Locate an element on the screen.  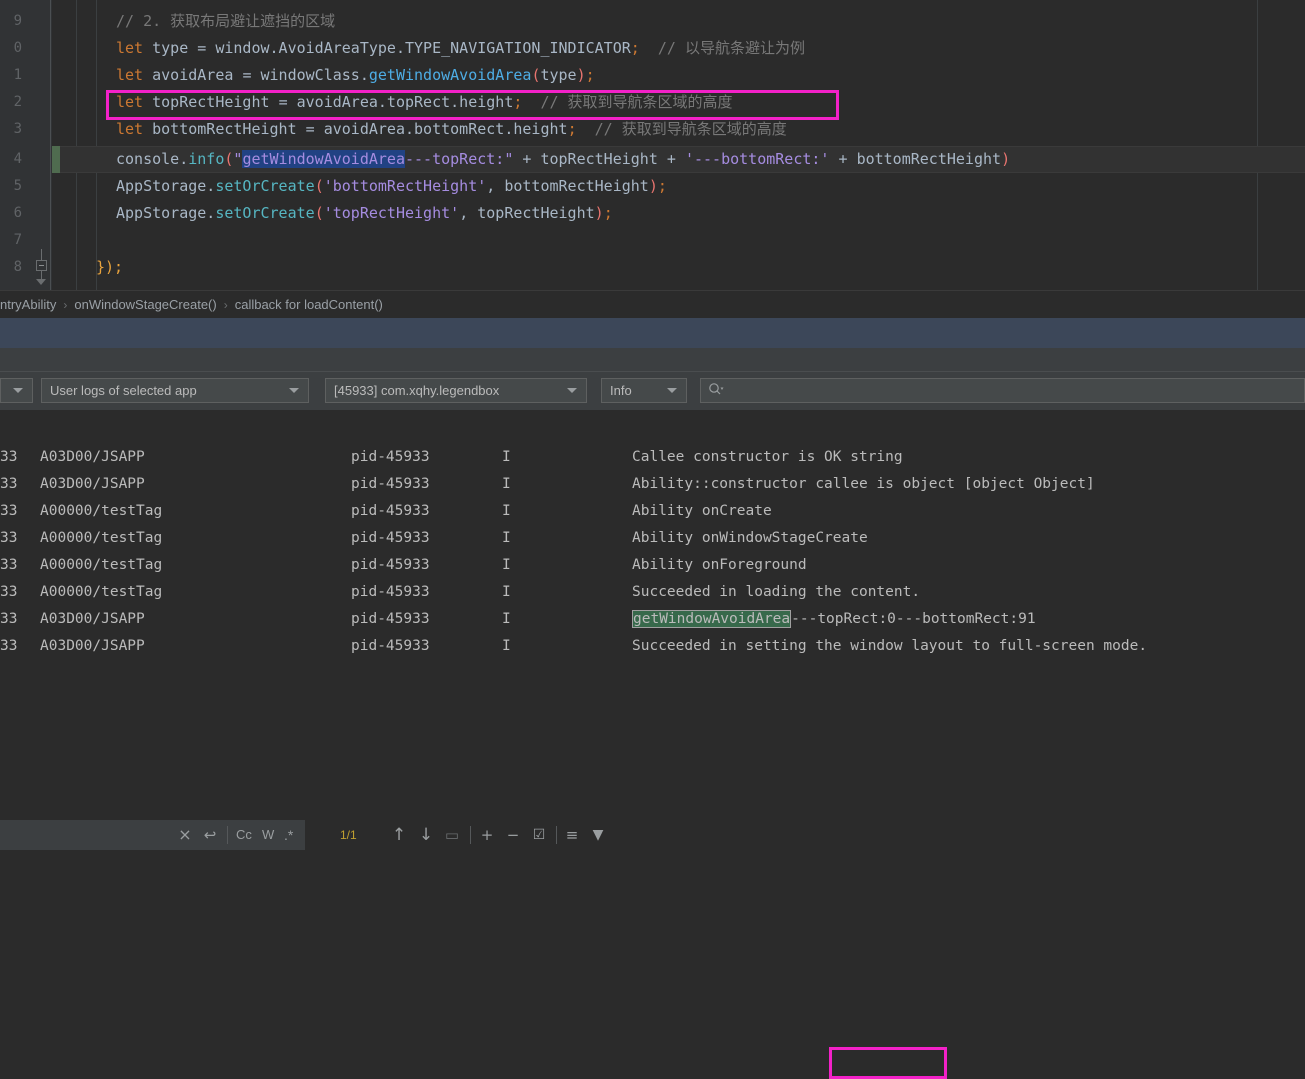
code-token: windowClass. is located at coordinates (310, 75).